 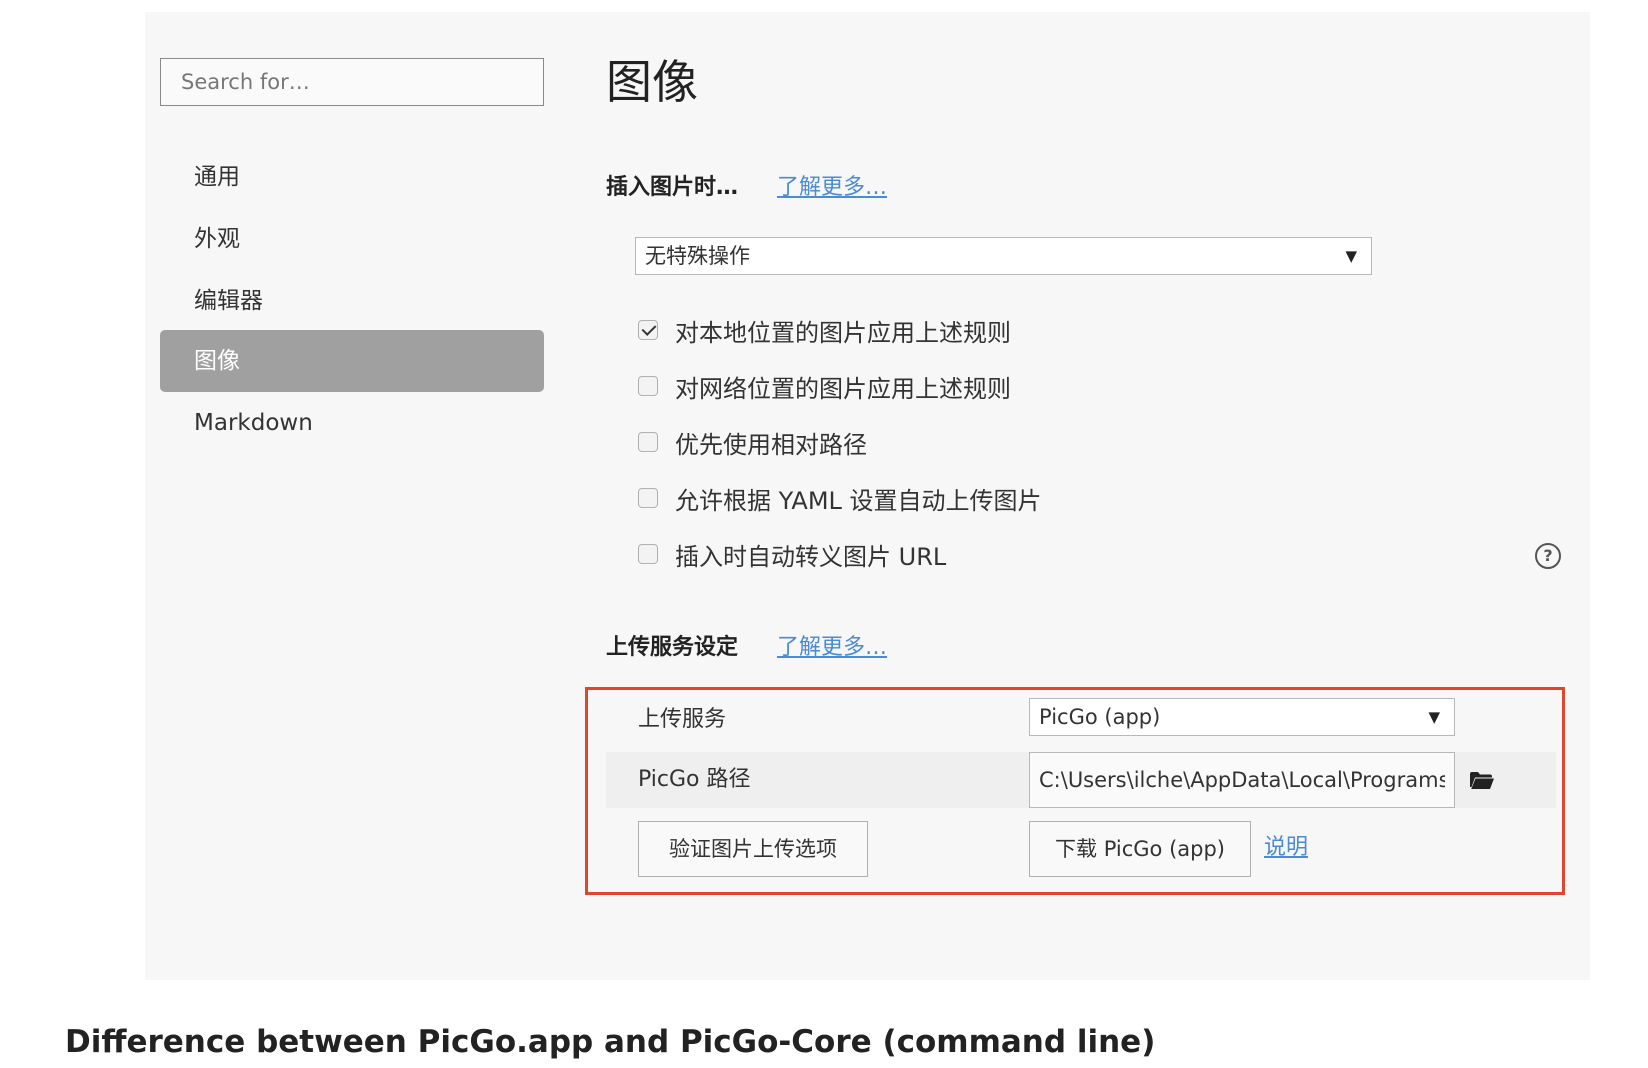 What do you see at coordinates (1351, 256) in the screenshot?
I see `dropdown-arrow-icon: ▼` at bounding box center [1351, 256].